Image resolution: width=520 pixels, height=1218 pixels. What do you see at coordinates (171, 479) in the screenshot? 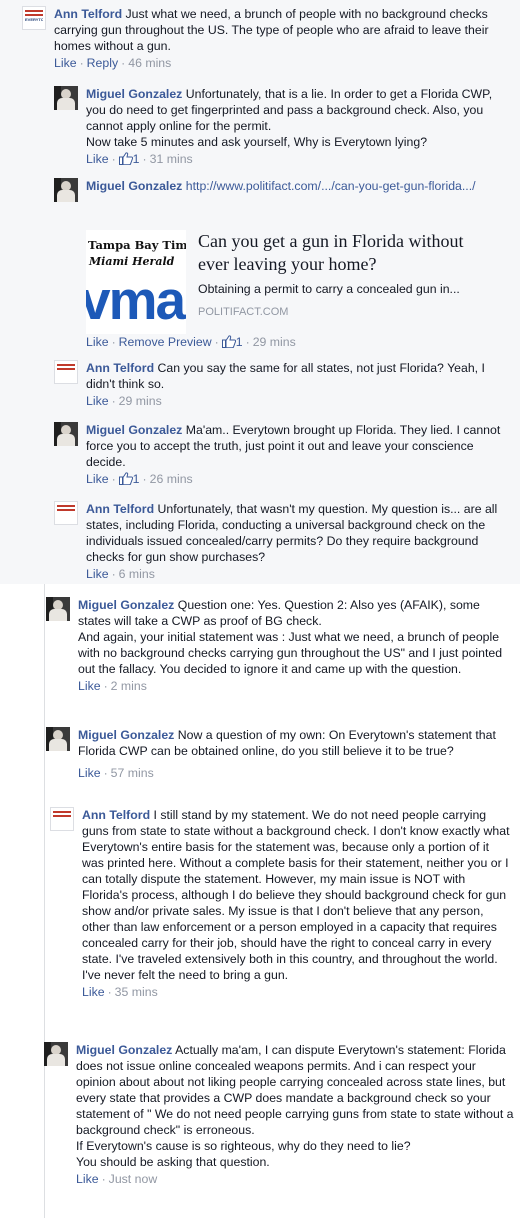
I see `comment-time: 26 mins` at bounding box center [171, 479].